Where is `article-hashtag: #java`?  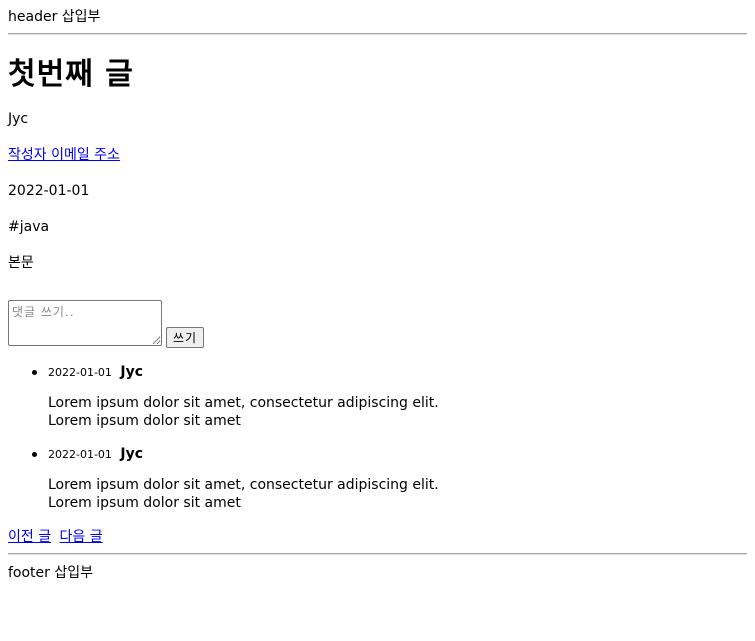
article-hashtag: #java is located at coordinates (29, 227).